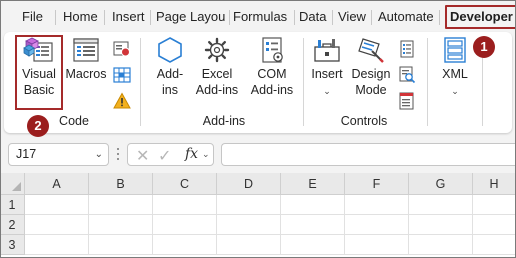  What do you see at coordinates (190, 17) in the screenshot?
I see `tab-page-layout: Page Layou` at bounding box center [190, 17].